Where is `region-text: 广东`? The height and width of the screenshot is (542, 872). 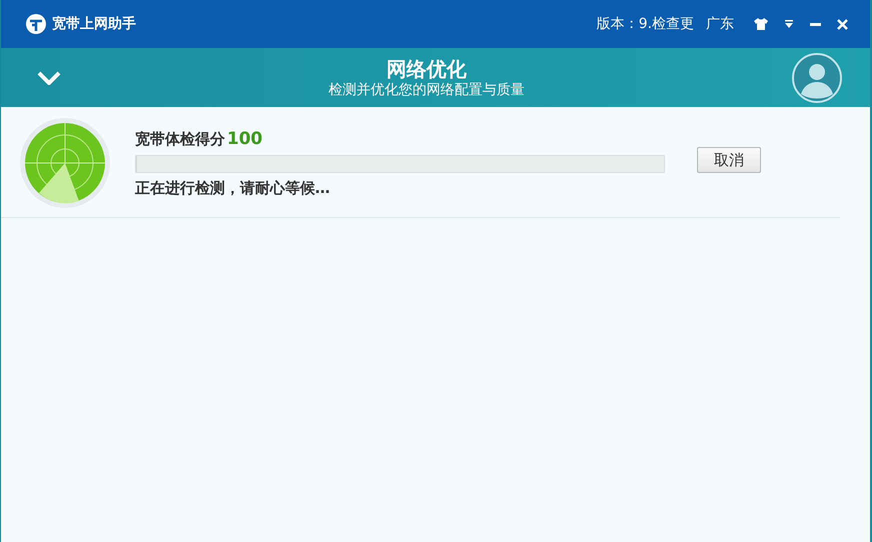
region-text: 广东 is located at coordinates (720, 24).